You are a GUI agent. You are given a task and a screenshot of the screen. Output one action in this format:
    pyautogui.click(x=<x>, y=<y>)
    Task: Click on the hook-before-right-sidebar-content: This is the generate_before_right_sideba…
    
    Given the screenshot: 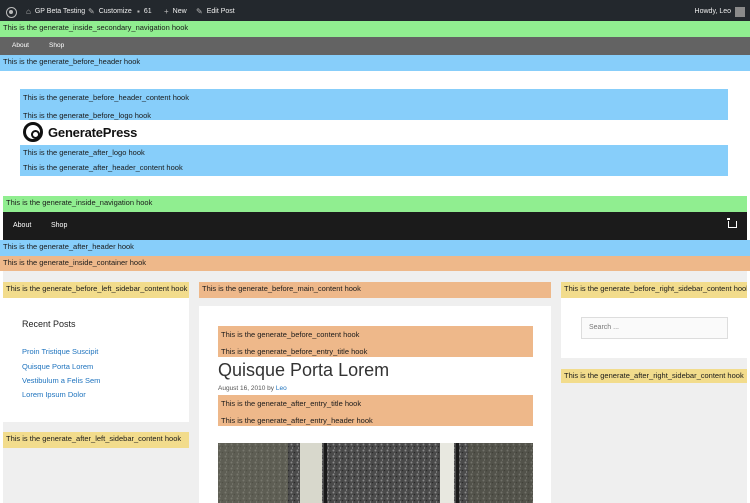 What is the action you would take?
    pyautogui.click(x=654, y=290)
    